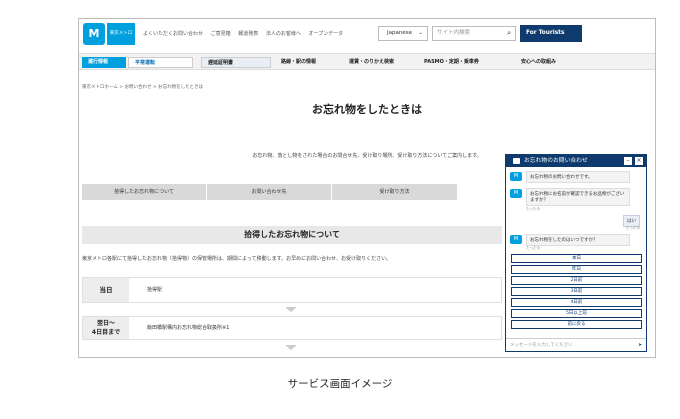  I want to click on chat-message: お忘れ物をしたのはいつですか？, so click(578, 240).